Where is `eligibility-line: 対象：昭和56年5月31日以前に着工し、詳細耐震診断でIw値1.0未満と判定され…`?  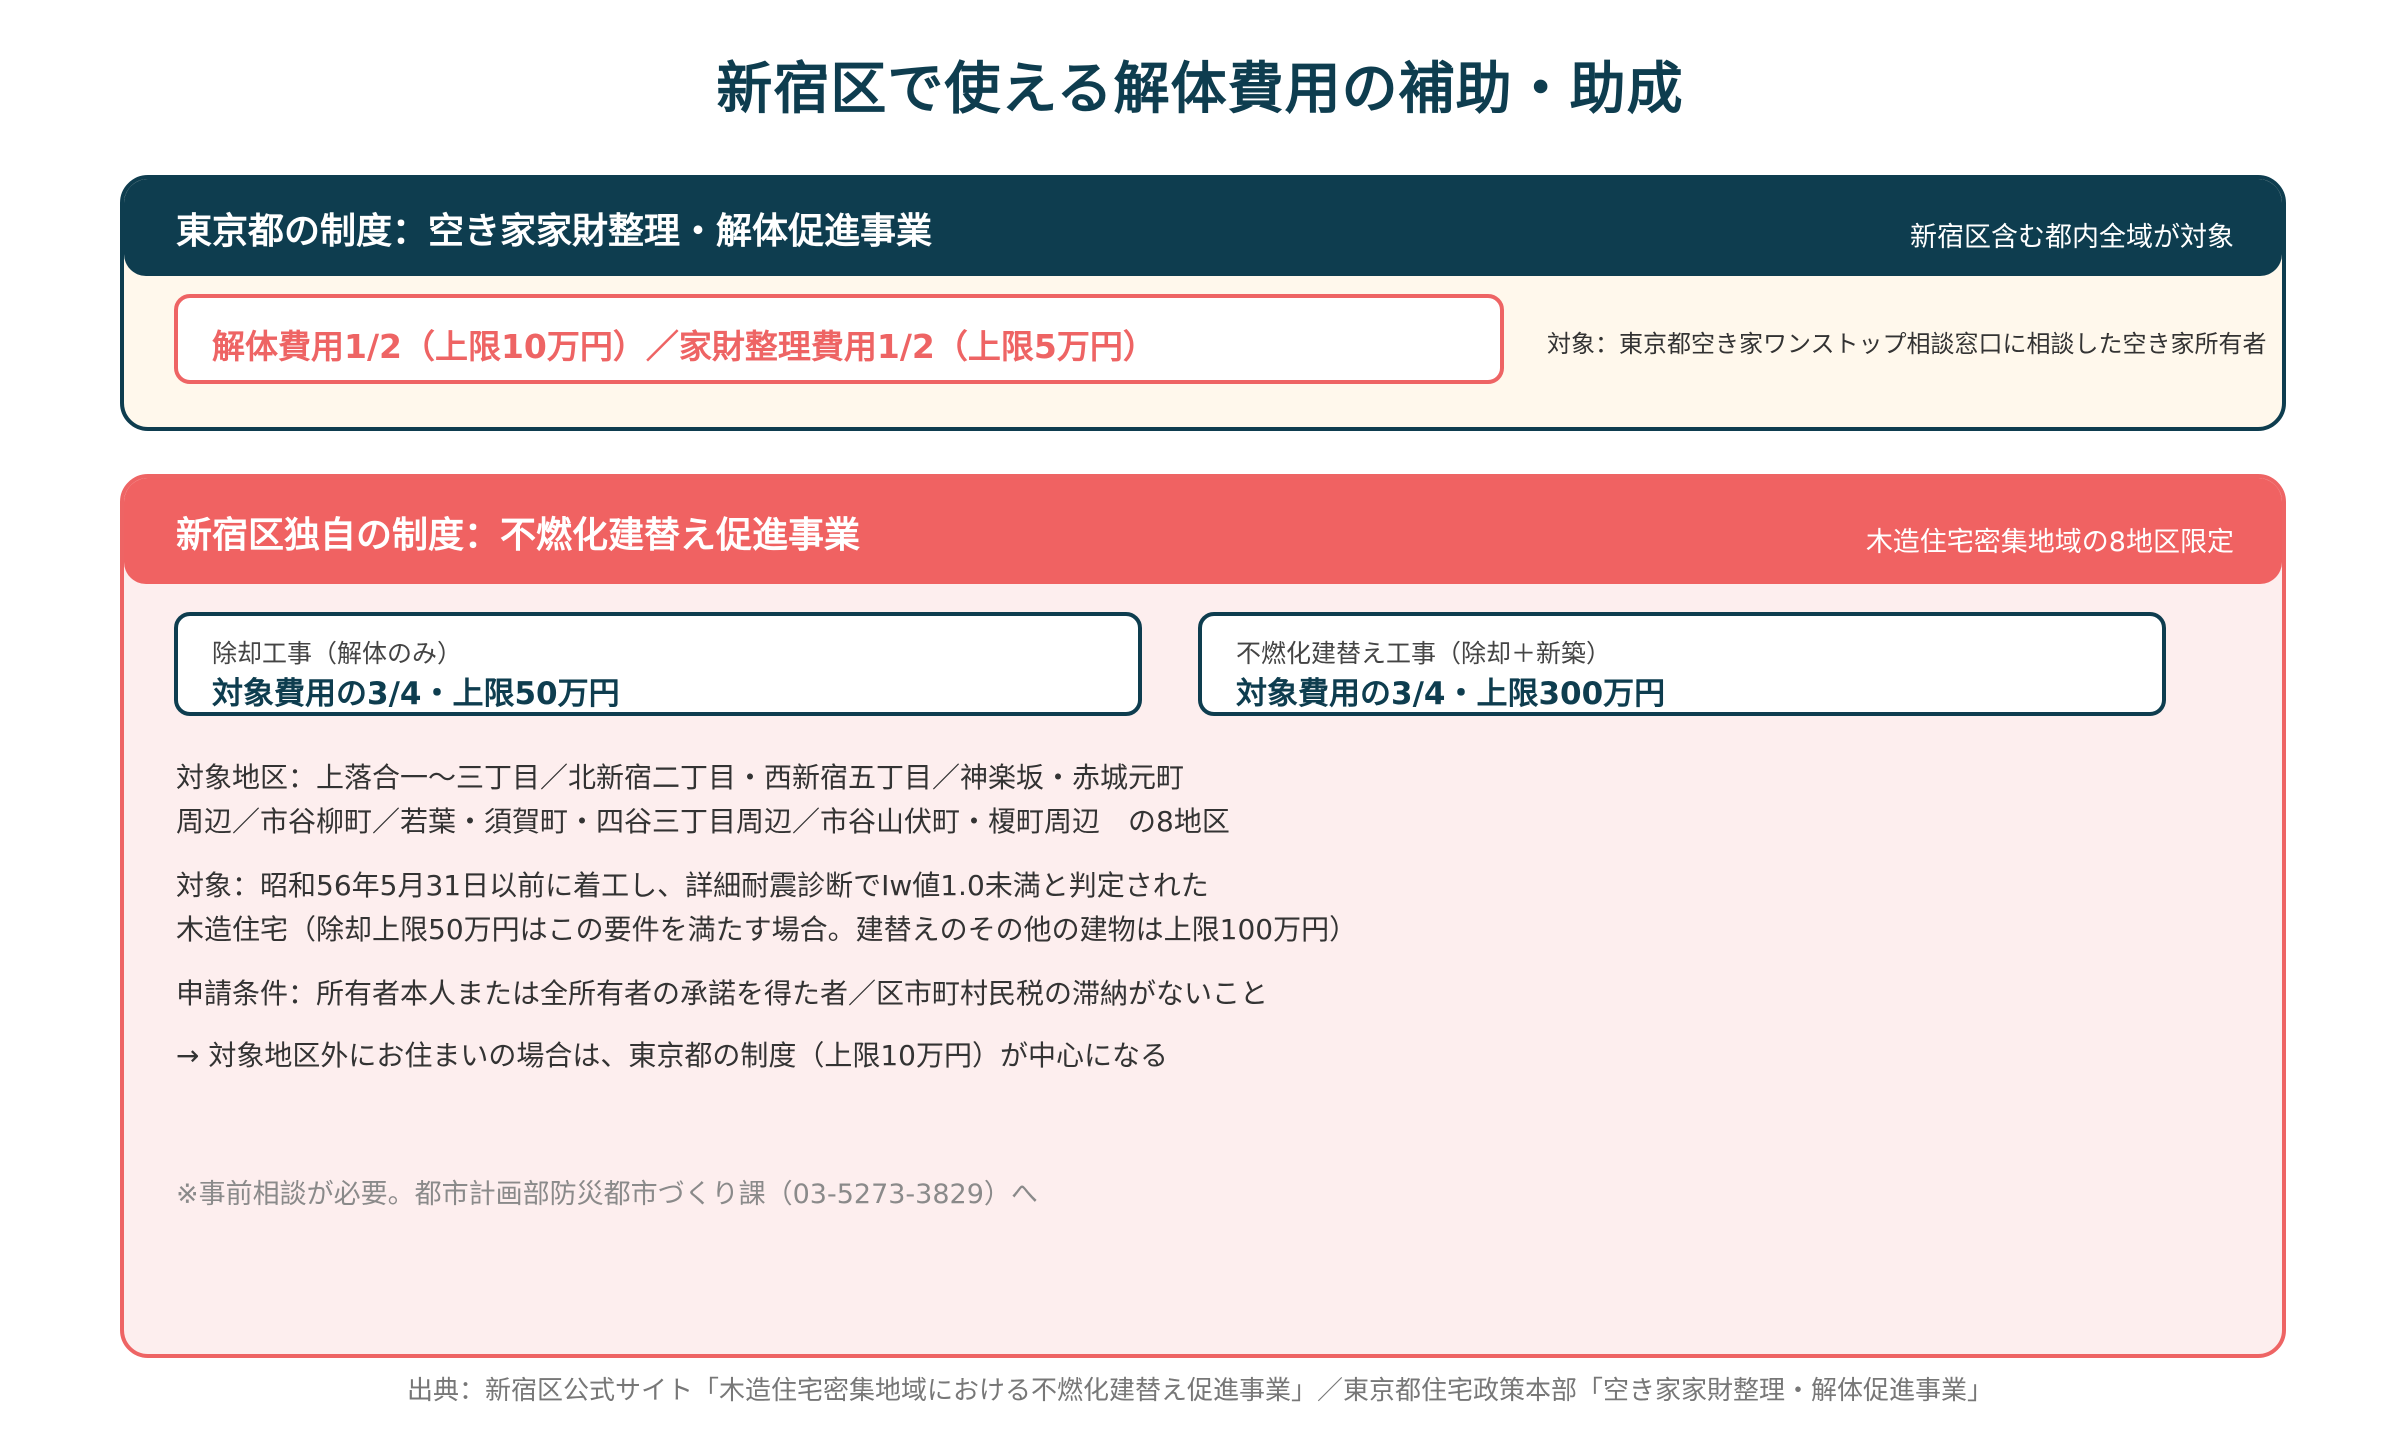
eligibility-line: 対象：昭和56年5月31日以前に着工し、詳細耐震診断でIw値1.0未満と判定され… is located at coordinates (692, 885).